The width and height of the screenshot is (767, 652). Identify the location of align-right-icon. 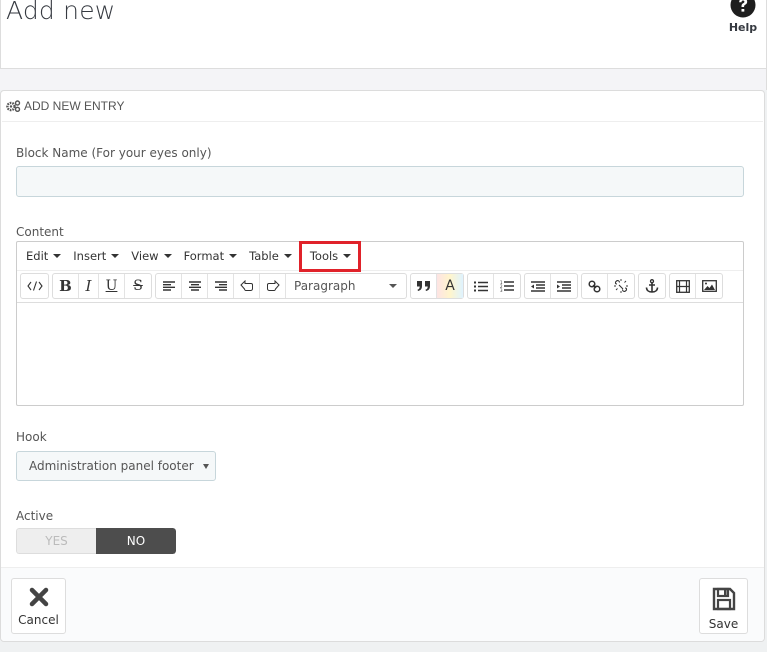
(220, 286).